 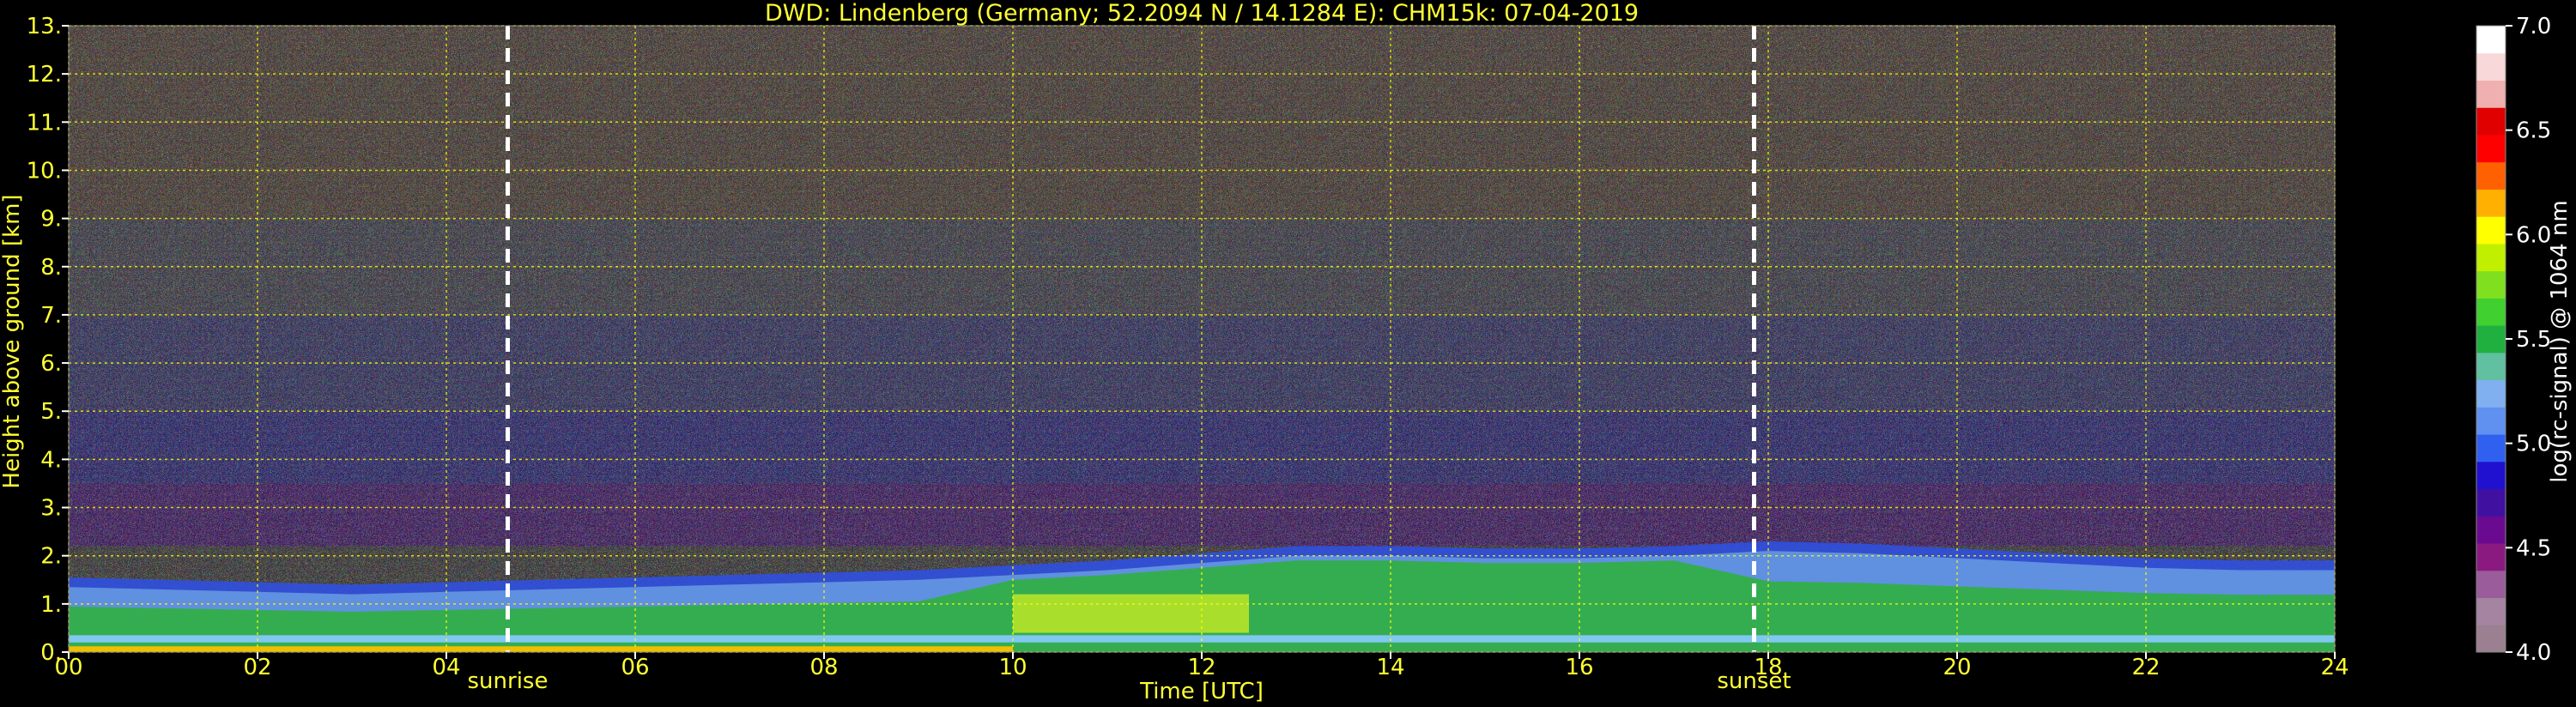 I want to click on y-tick-label: 9., so click(x=51, y=220).